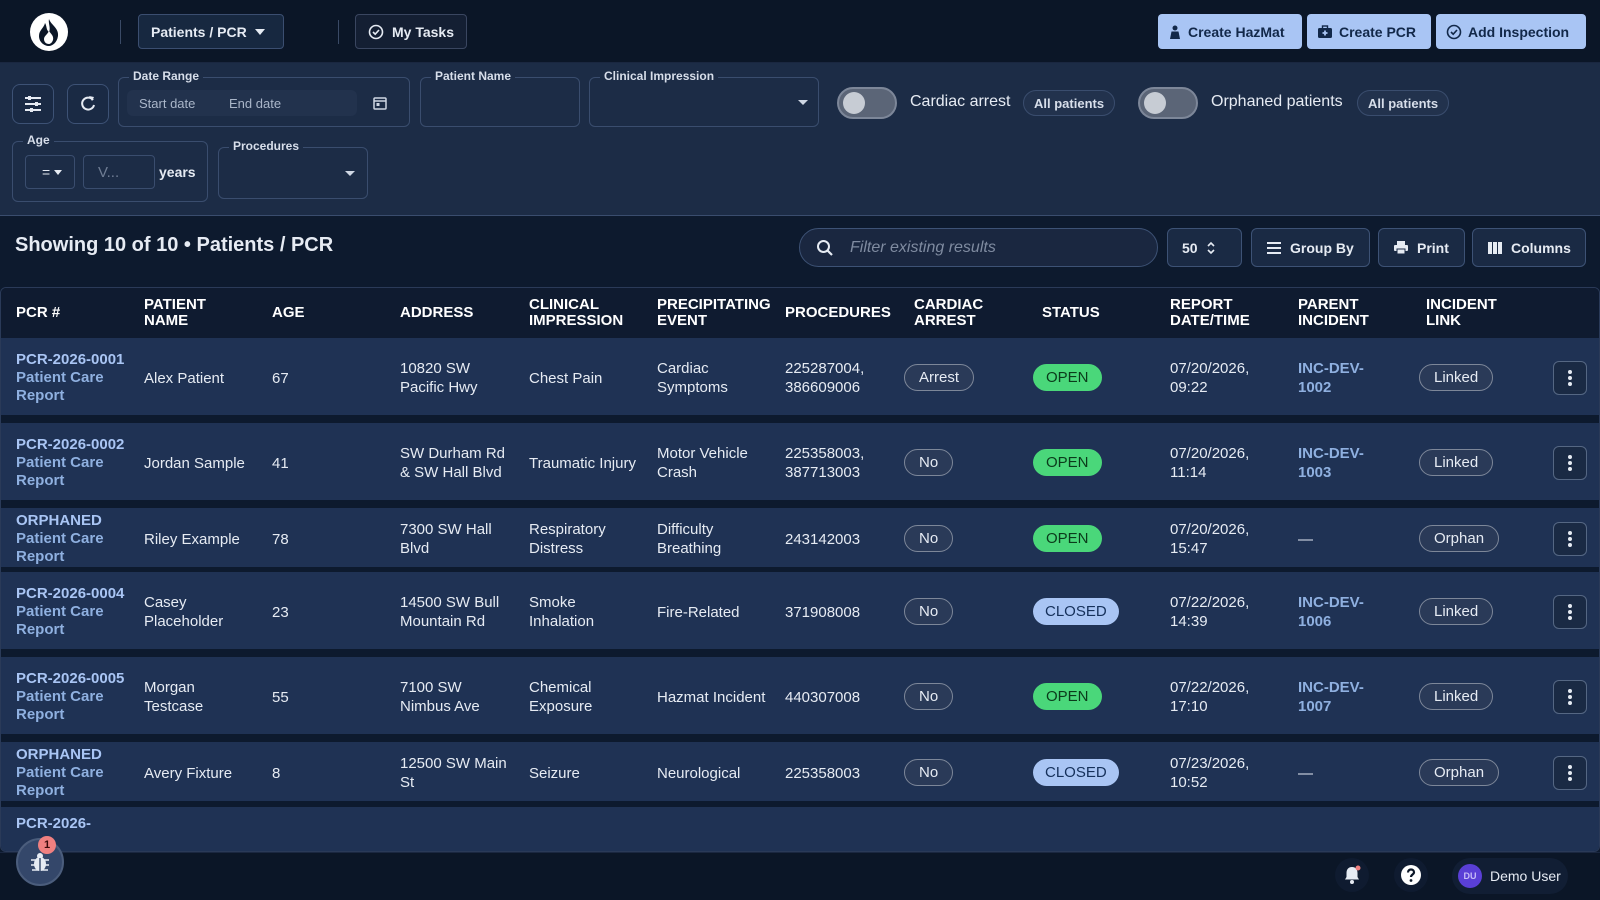 Image resolution: width=1600 pixels, height=900 pixels. What do you see at coordinates (978, 247) in the screenshot?
I see `filter-results-search: Filter existing results` at bounding box center [978, 247].